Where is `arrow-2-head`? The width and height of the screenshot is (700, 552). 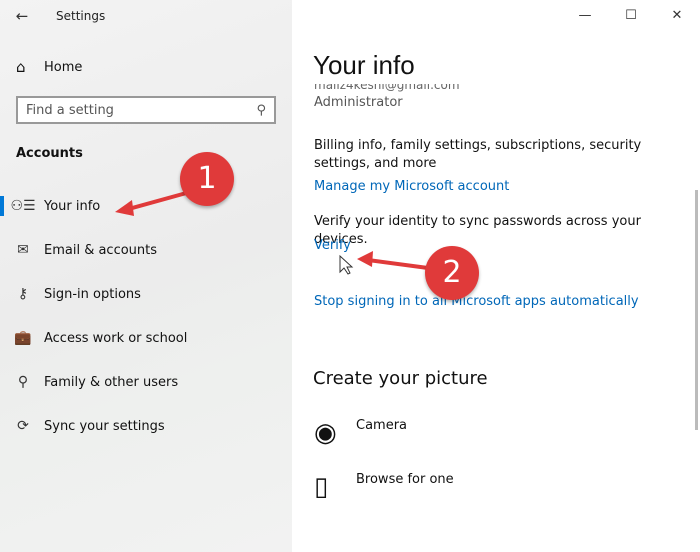 arrow-2-head is located at coordinates (365, 259).